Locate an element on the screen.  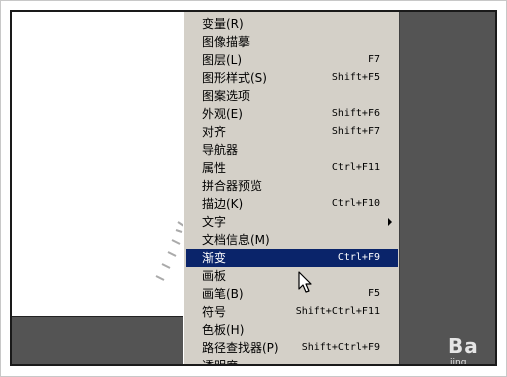
menu-item-brushes: 画笔(B) F5 is located at coordinates (292, 294).